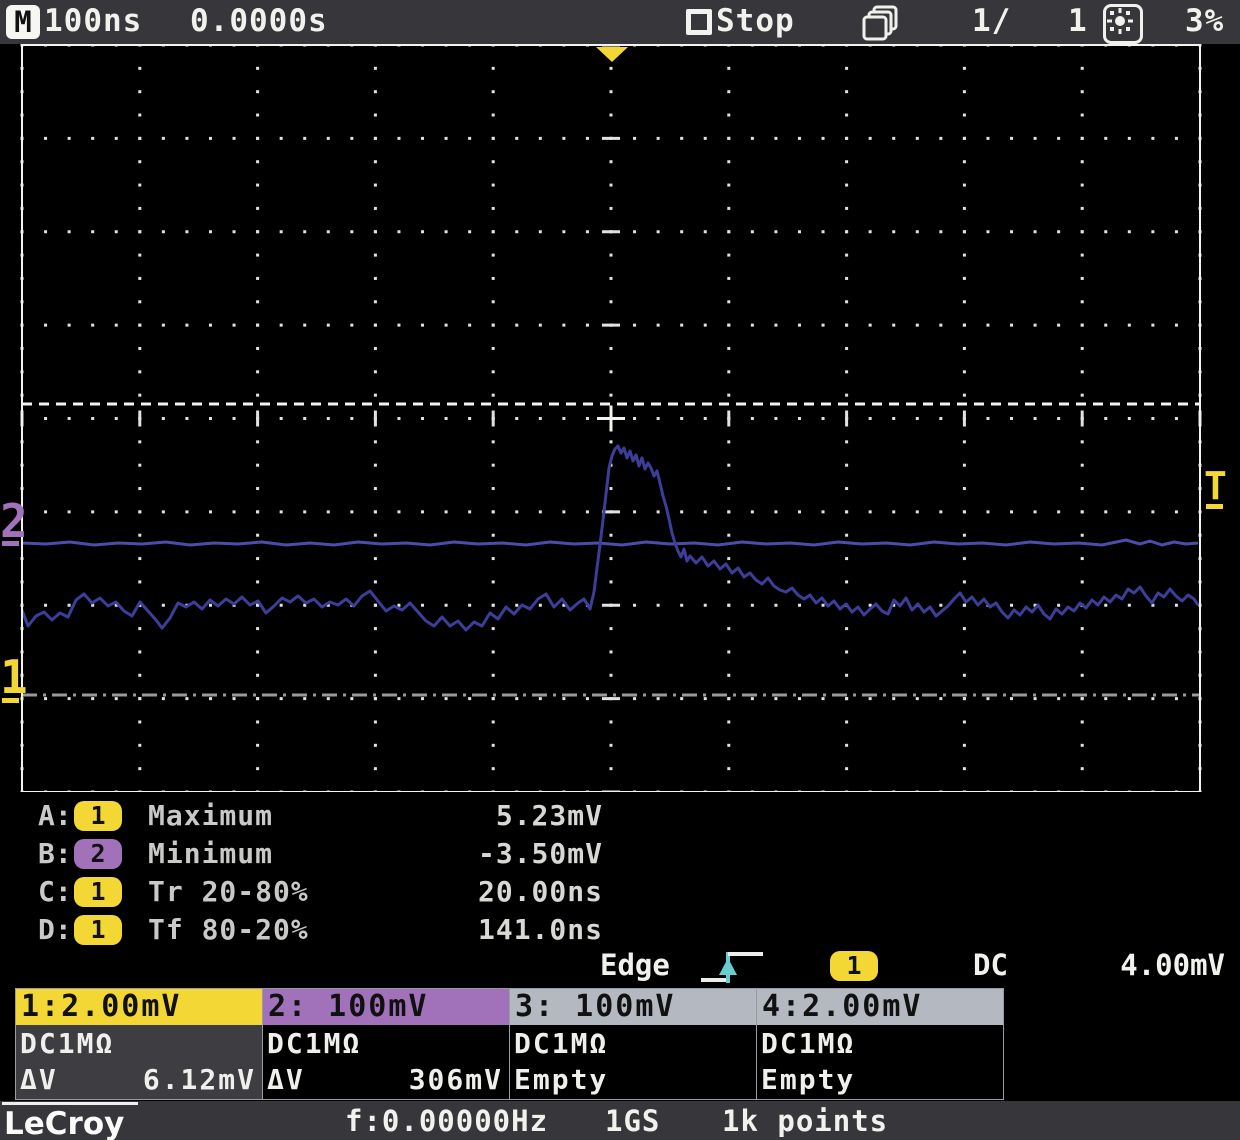 This screenshot has height=1140, width=1240. What do you see at coordinates (1214, 506) in the screenshot?
I see `trigger-level-underline` at bounding box center [1214, 506].